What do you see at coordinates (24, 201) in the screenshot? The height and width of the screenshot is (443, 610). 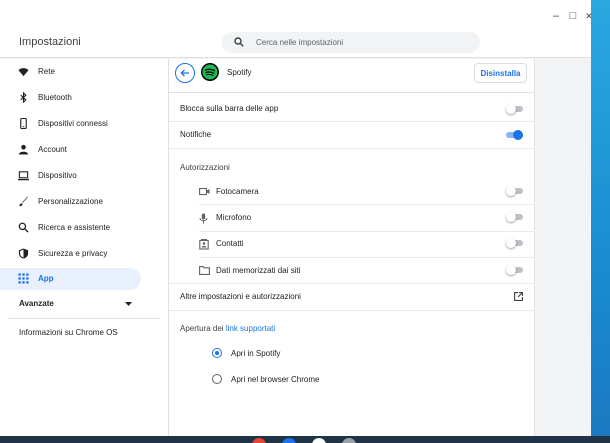 I see `brush-icon` at bounding box center [24, 201].